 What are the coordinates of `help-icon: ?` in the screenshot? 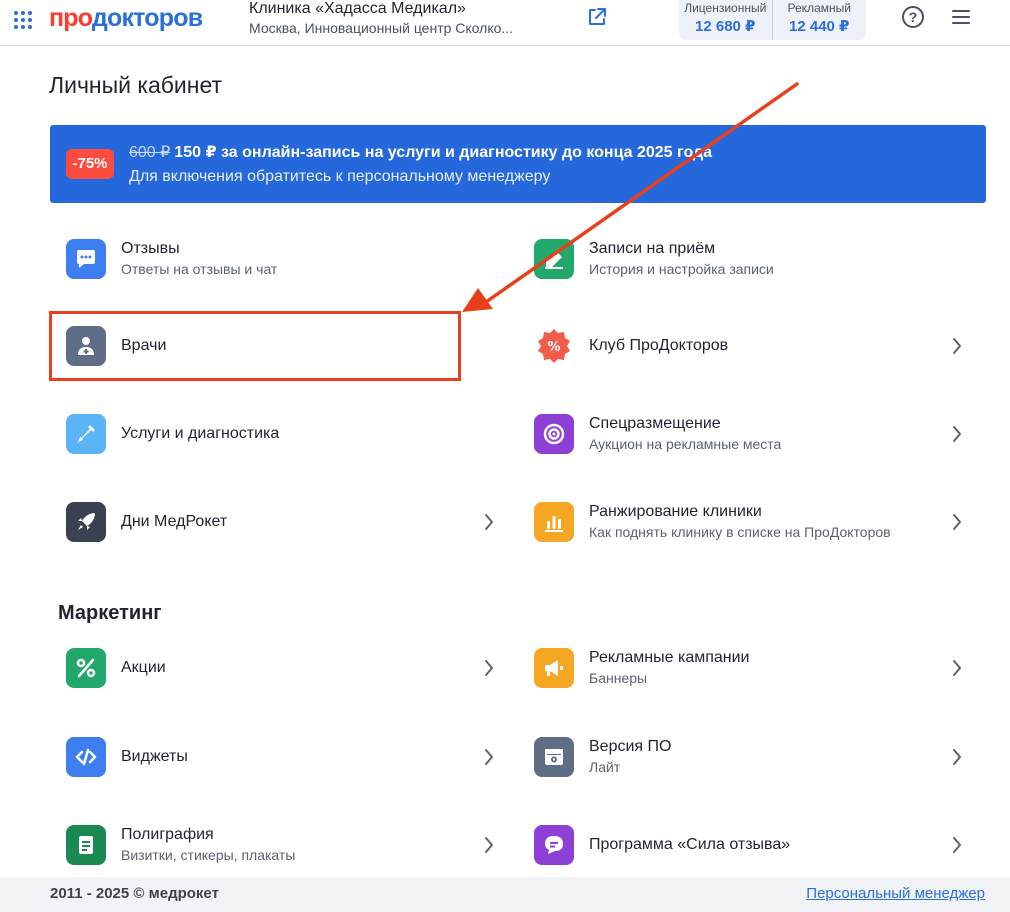 It's located at (913, 17).